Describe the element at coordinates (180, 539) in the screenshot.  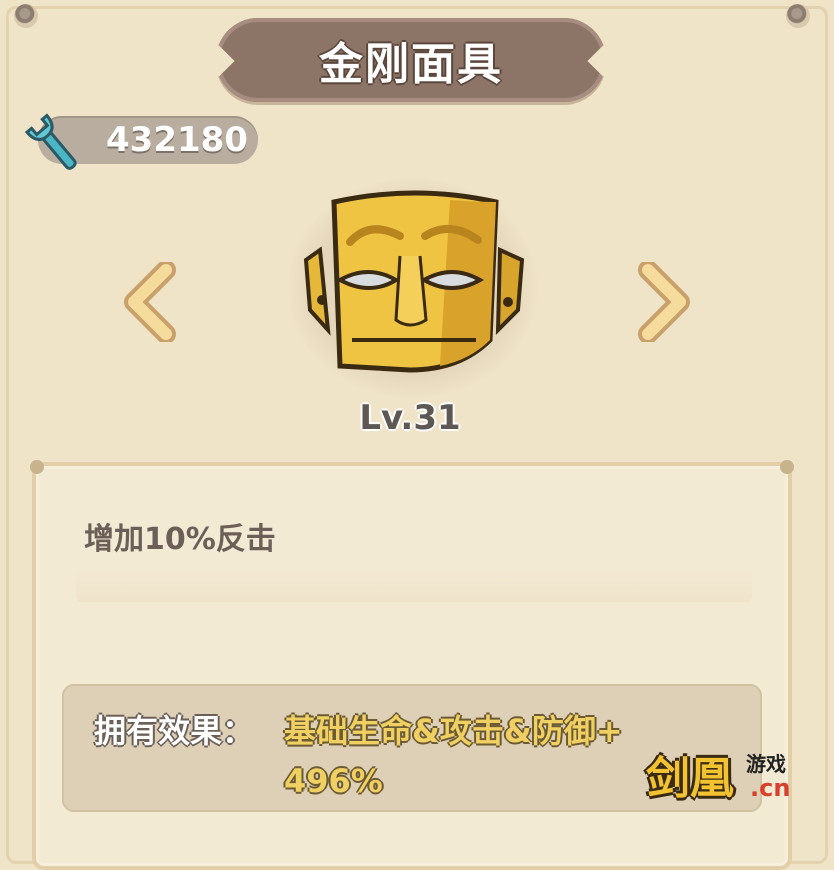
I see `item-description: 增加10%反击` at that location.